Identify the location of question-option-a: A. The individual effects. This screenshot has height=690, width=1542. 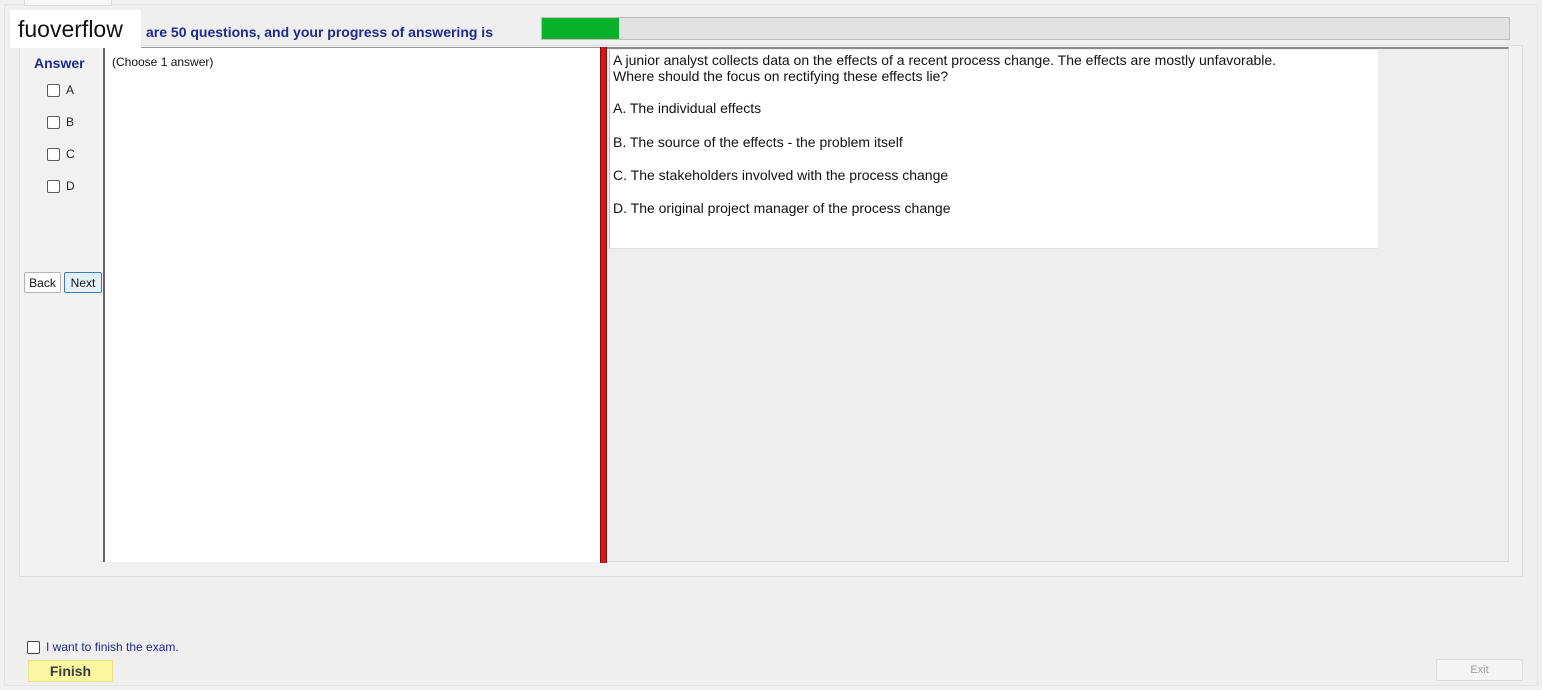
(687, 108).